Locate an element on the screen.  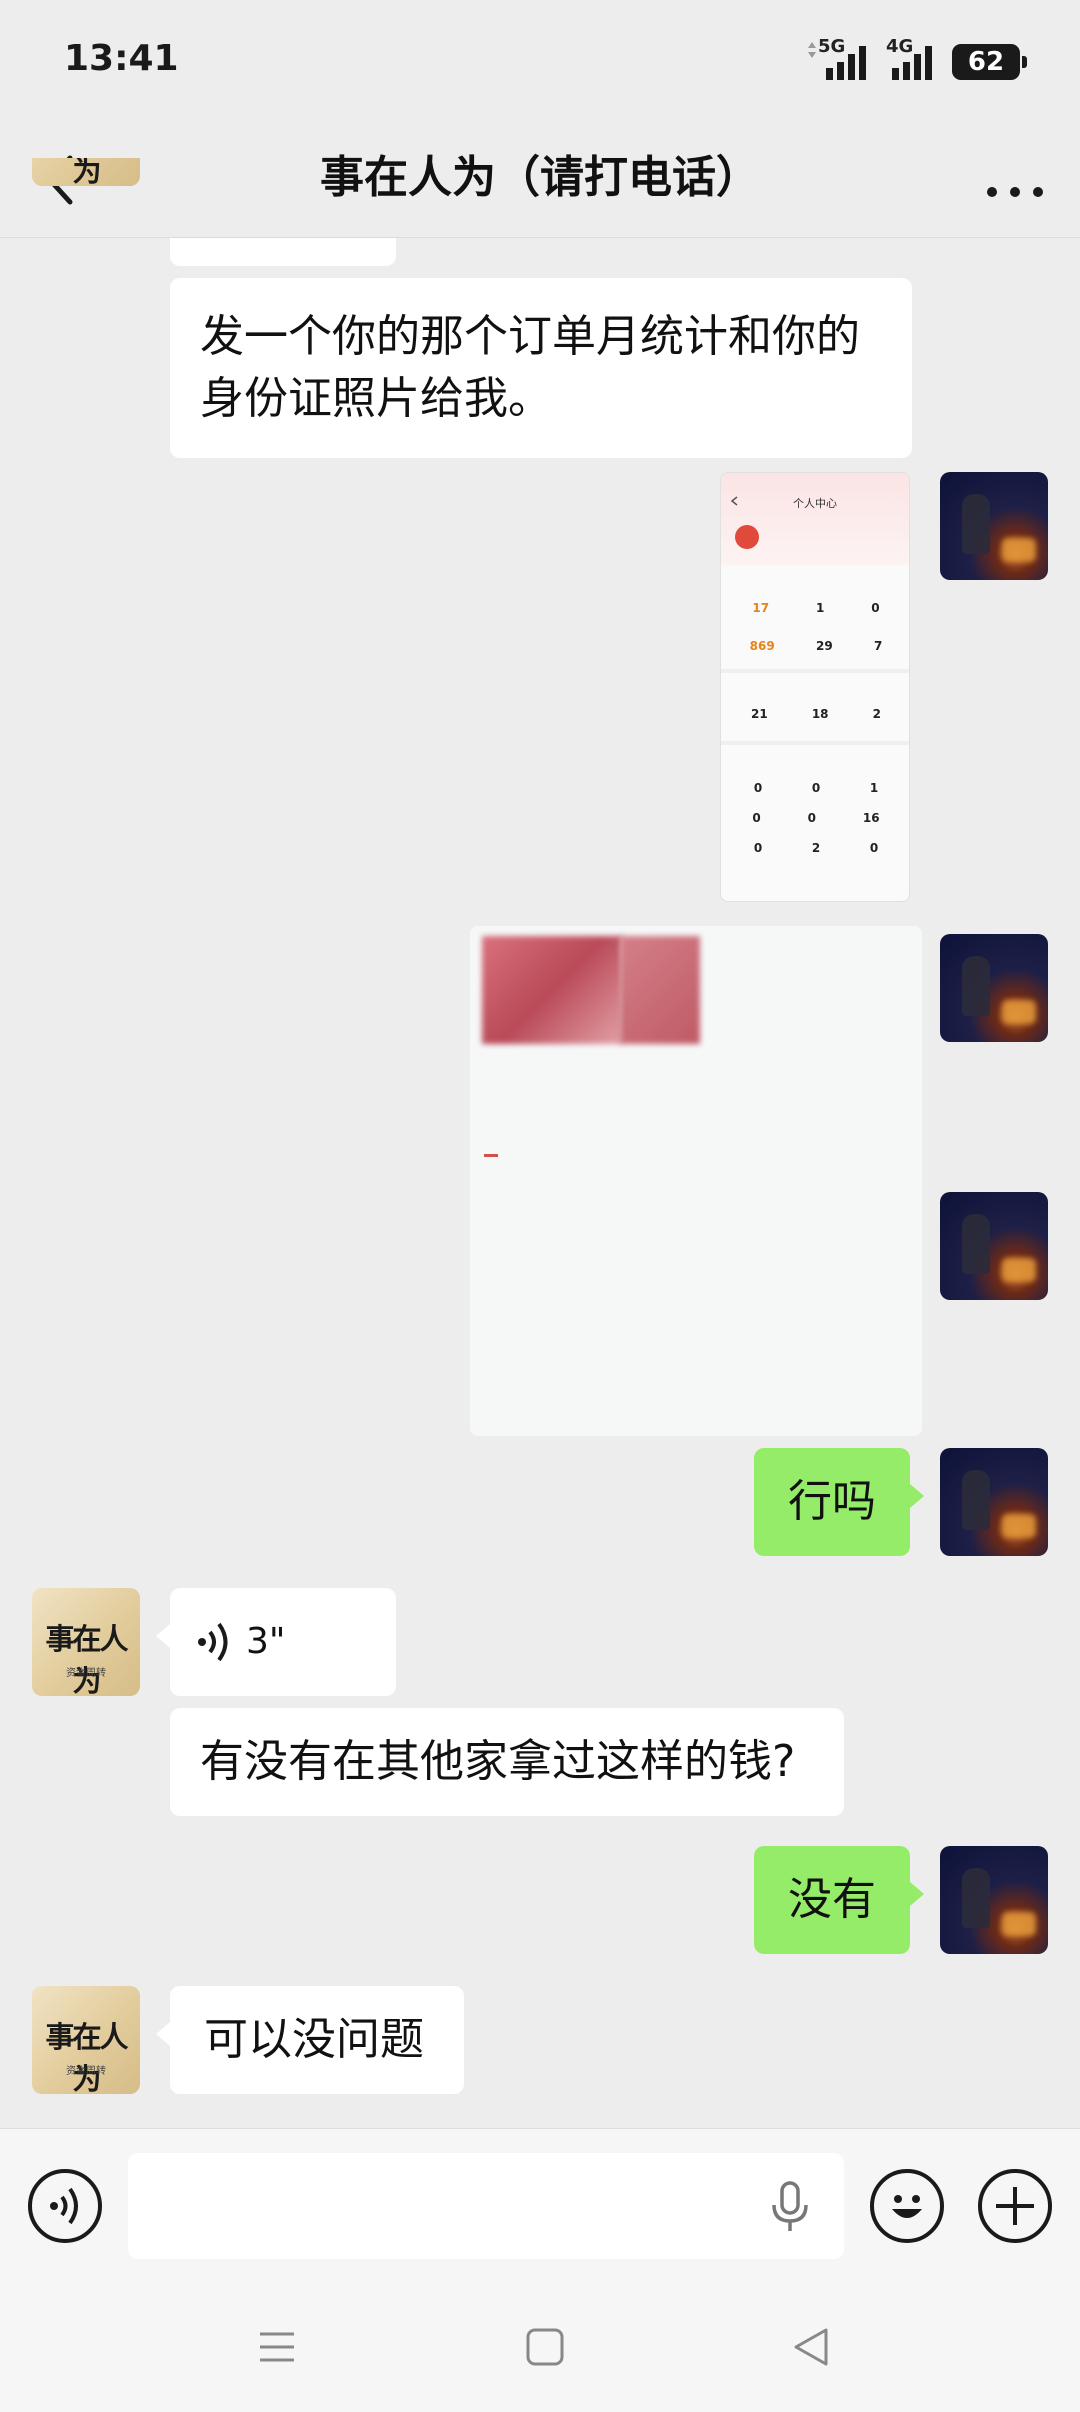
plus-button is located at coordinates (1015, 2206).